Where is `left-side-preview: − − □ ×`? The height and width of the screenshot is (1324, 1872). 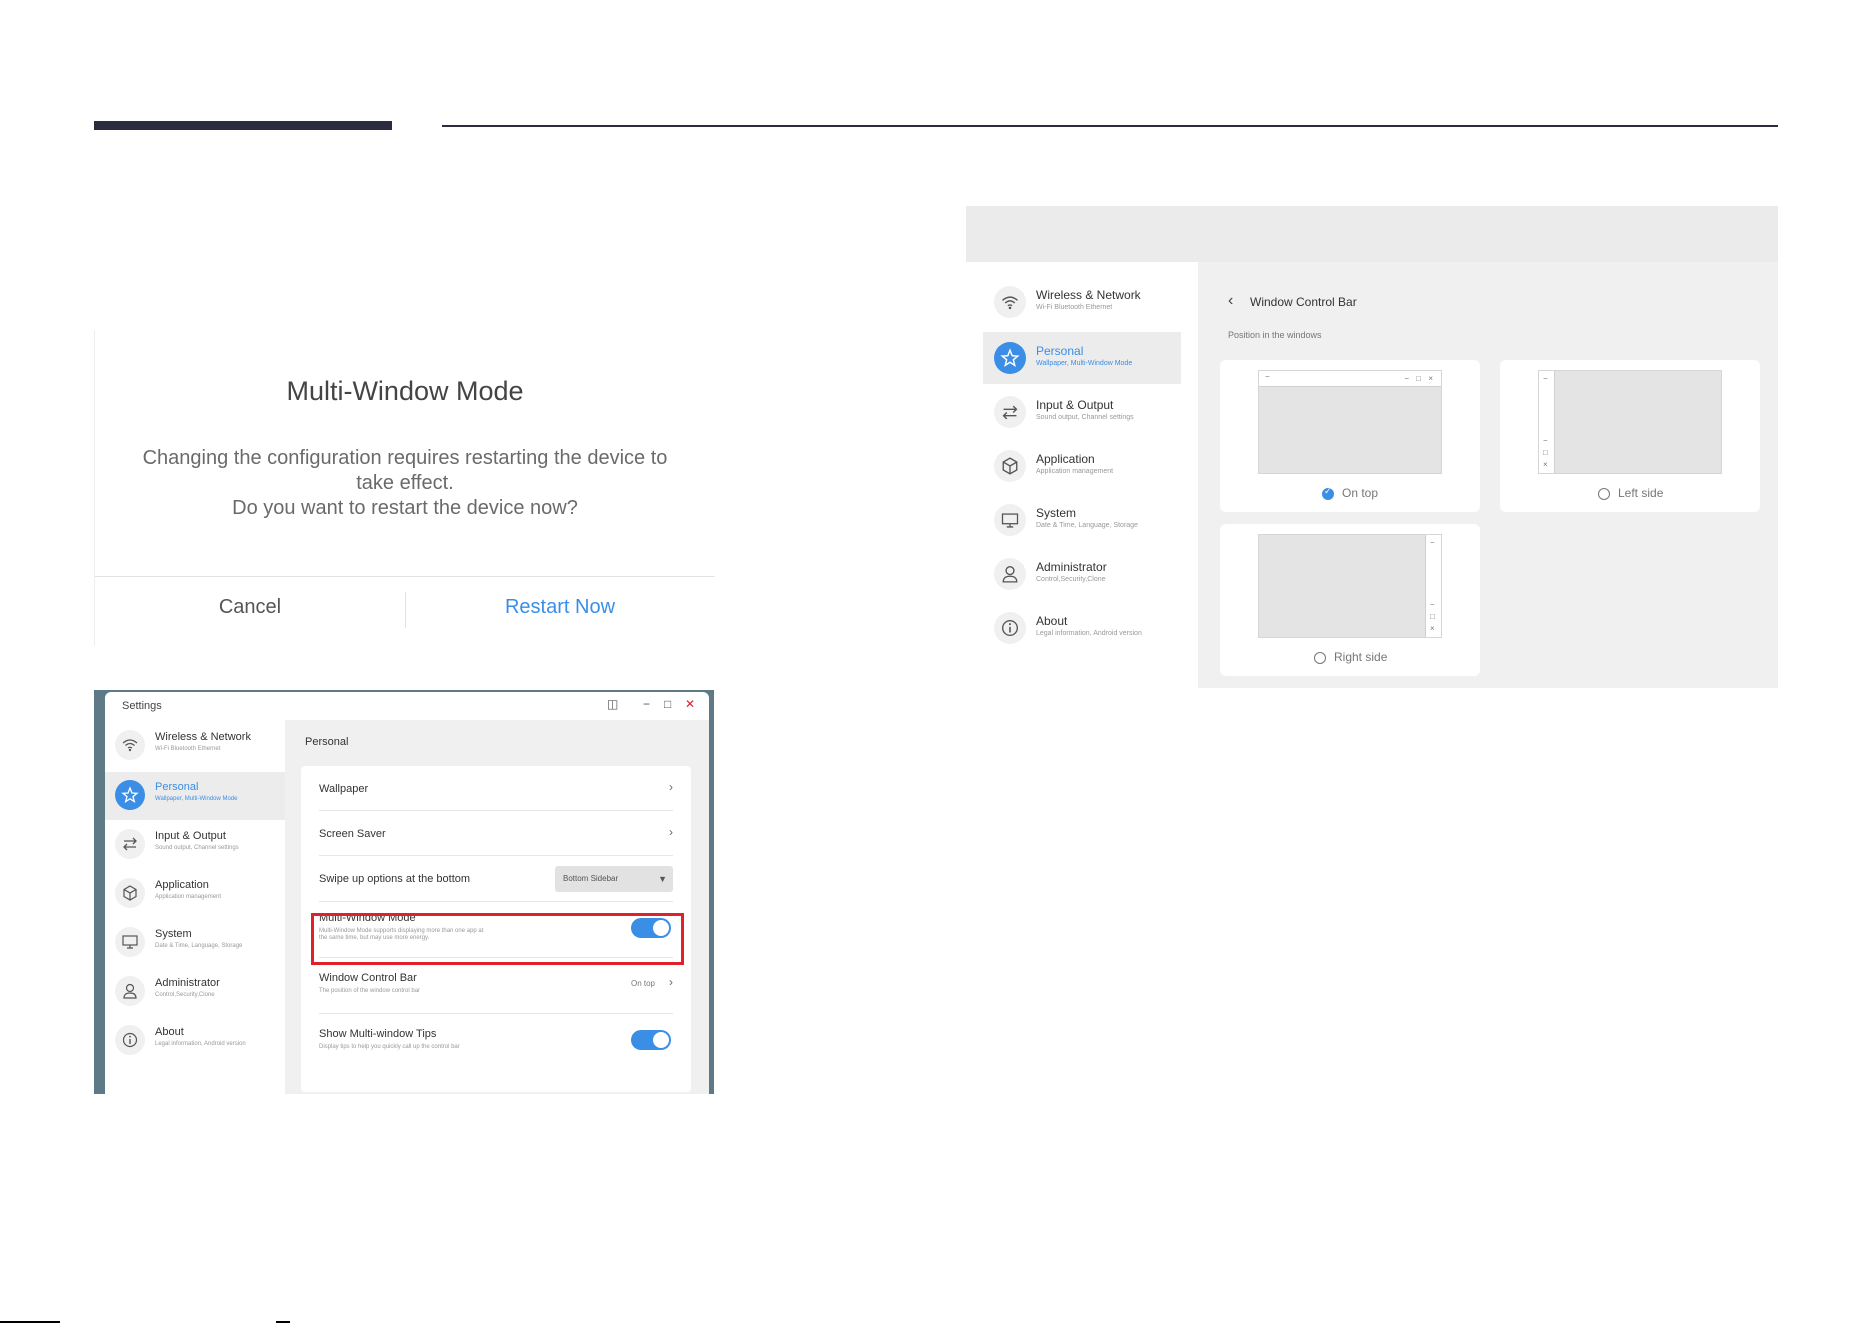
left-side-preview: − − □ × is located at coordinates (1630, 422).